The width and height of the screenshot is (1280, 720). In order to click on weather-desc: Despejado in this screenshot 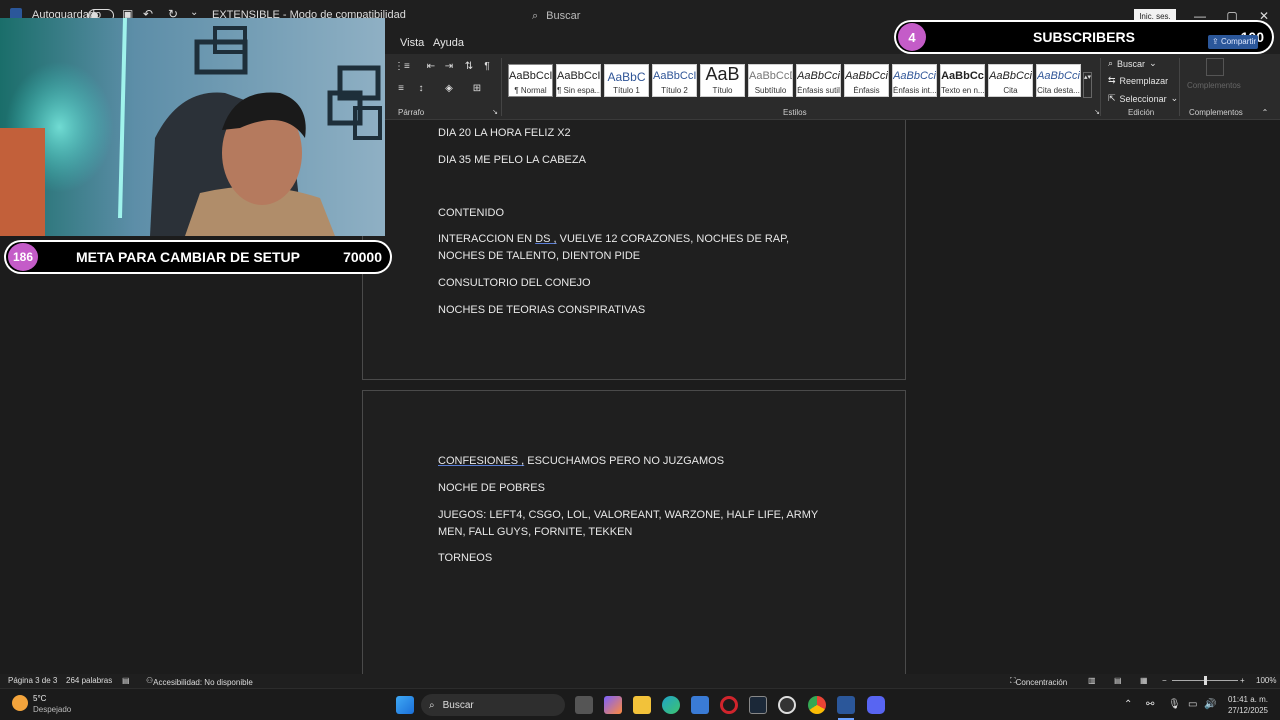, I will do `click(52, 709)`.